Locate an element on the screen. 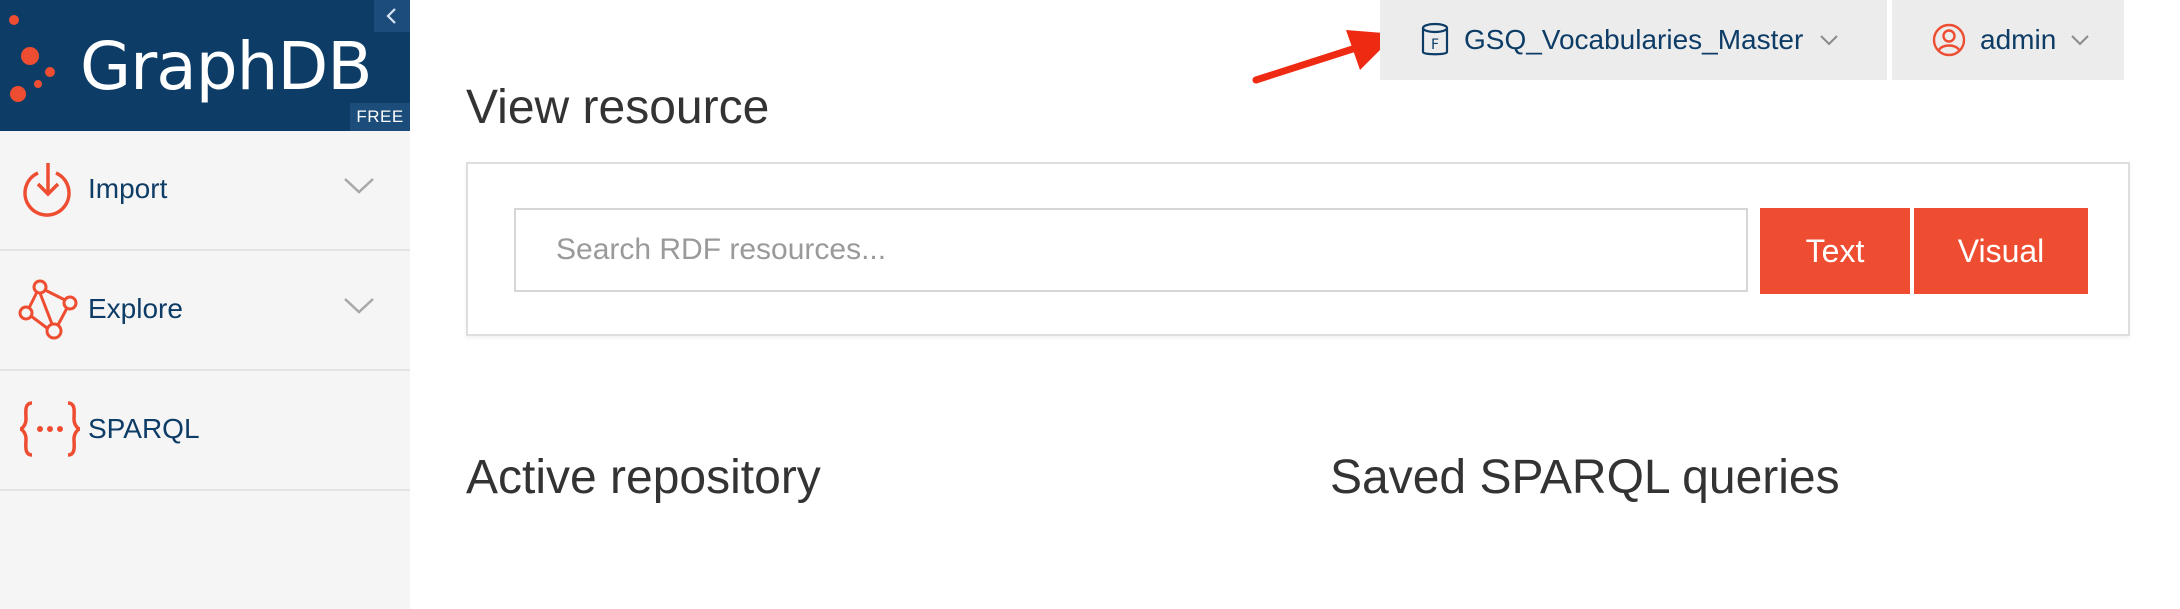 Image resolution: width=2180 pixels, height=609 pixels. sidebar-item-label: Import is located at coordinates (128, 188).